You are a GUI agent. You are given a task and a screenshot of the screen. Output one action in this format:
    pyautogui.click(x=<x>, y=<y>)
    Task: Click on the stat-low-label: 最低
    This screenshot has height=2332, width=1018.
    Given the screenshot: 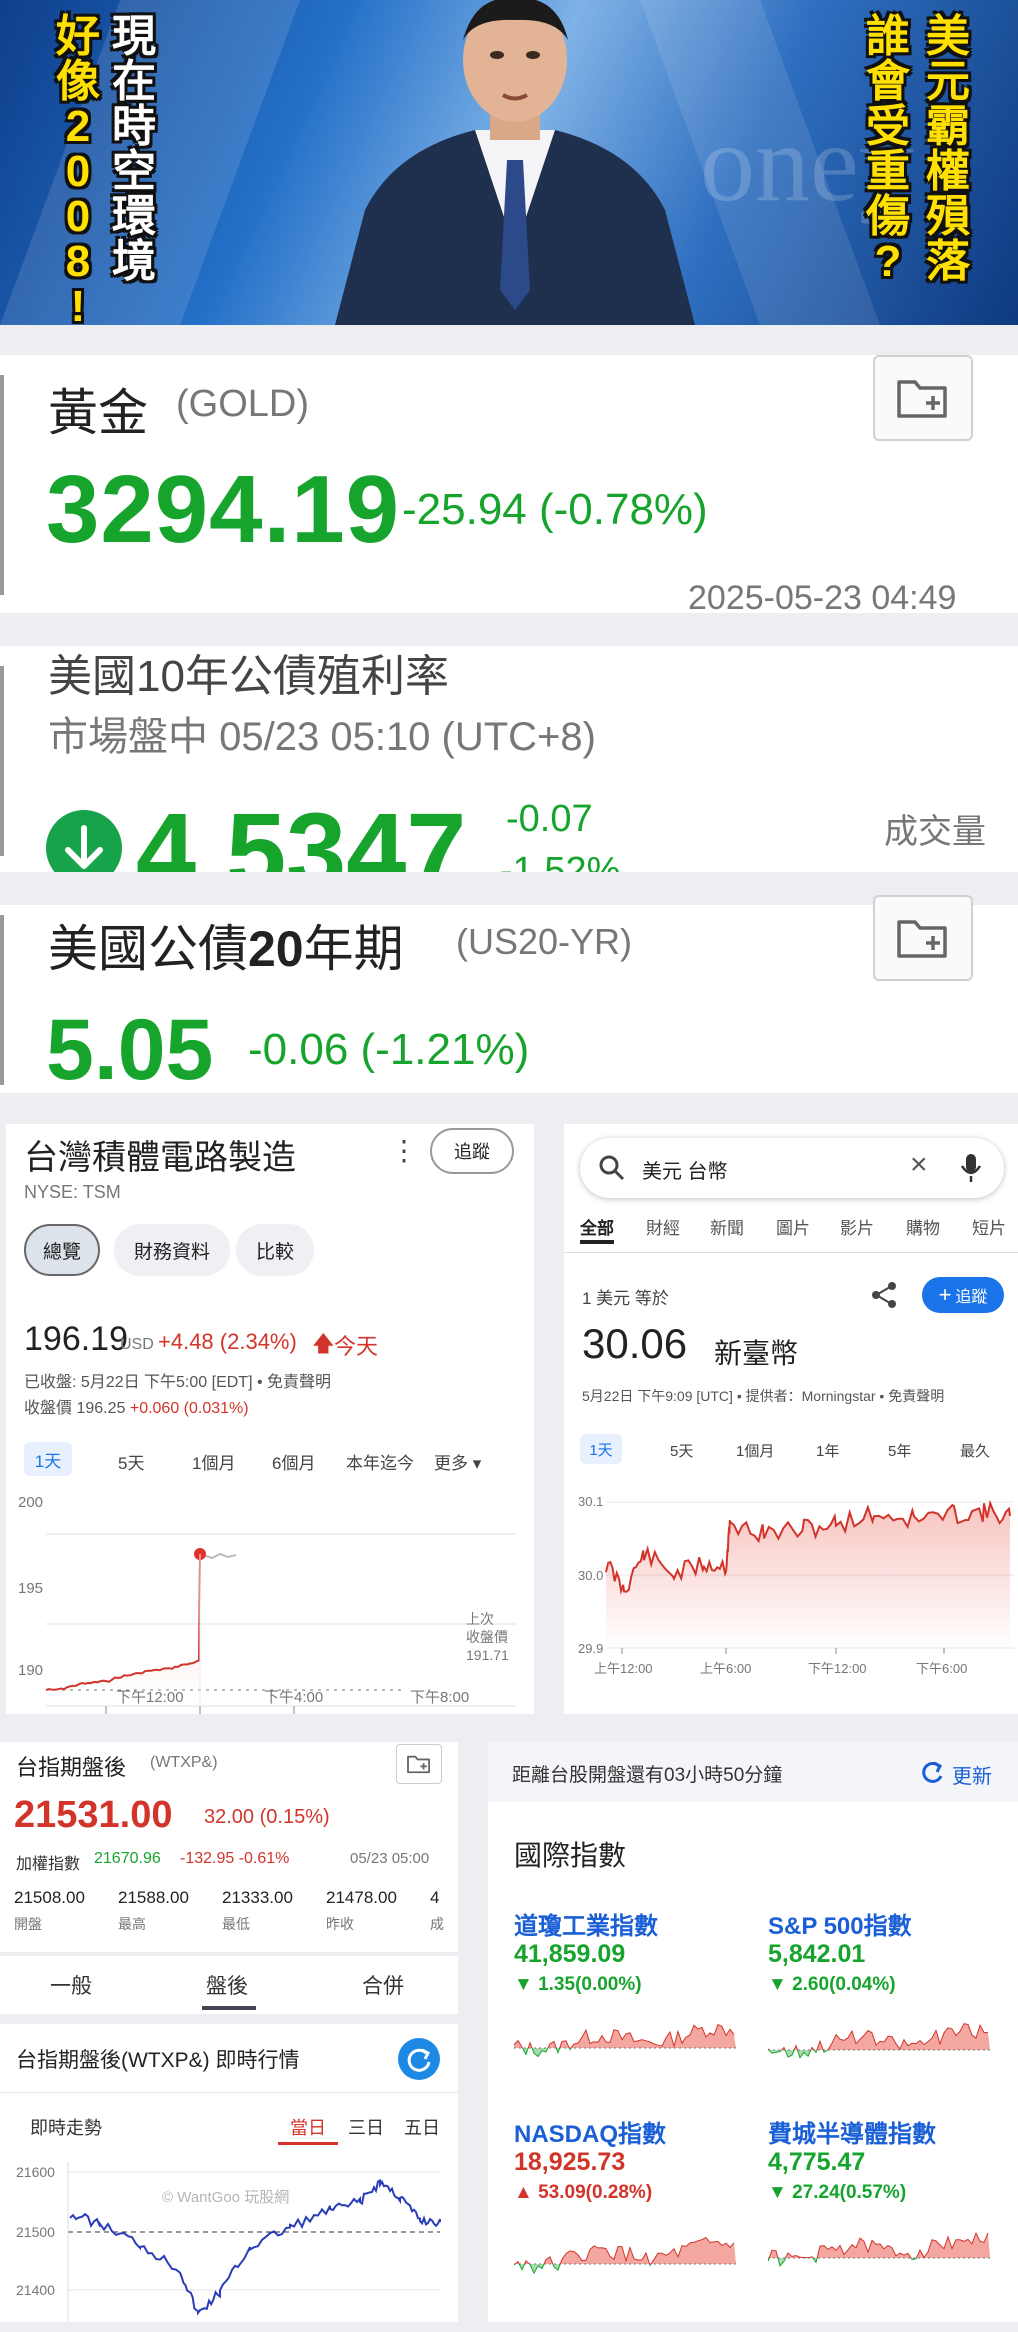 What is the action you would take?
    pyautogui.click(x=236, y=1924)
    